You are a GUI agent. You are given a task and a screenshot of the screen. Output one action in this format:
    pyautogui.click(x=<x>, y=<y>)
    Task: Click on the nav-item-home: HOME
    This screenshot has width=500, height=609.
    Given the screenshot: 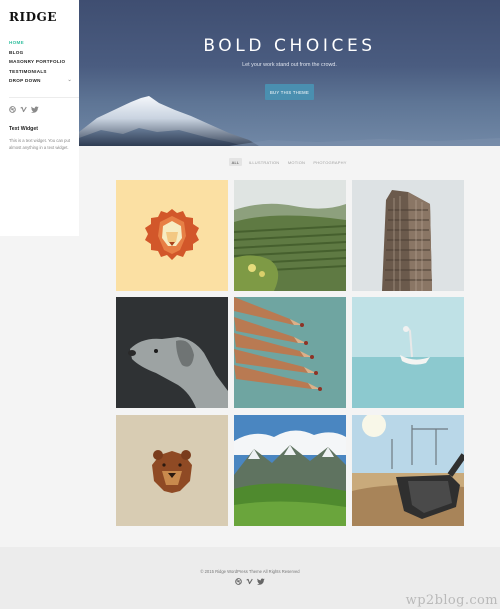 What is the action you would take?
    pyautogui.click(x=39, y=43)
    